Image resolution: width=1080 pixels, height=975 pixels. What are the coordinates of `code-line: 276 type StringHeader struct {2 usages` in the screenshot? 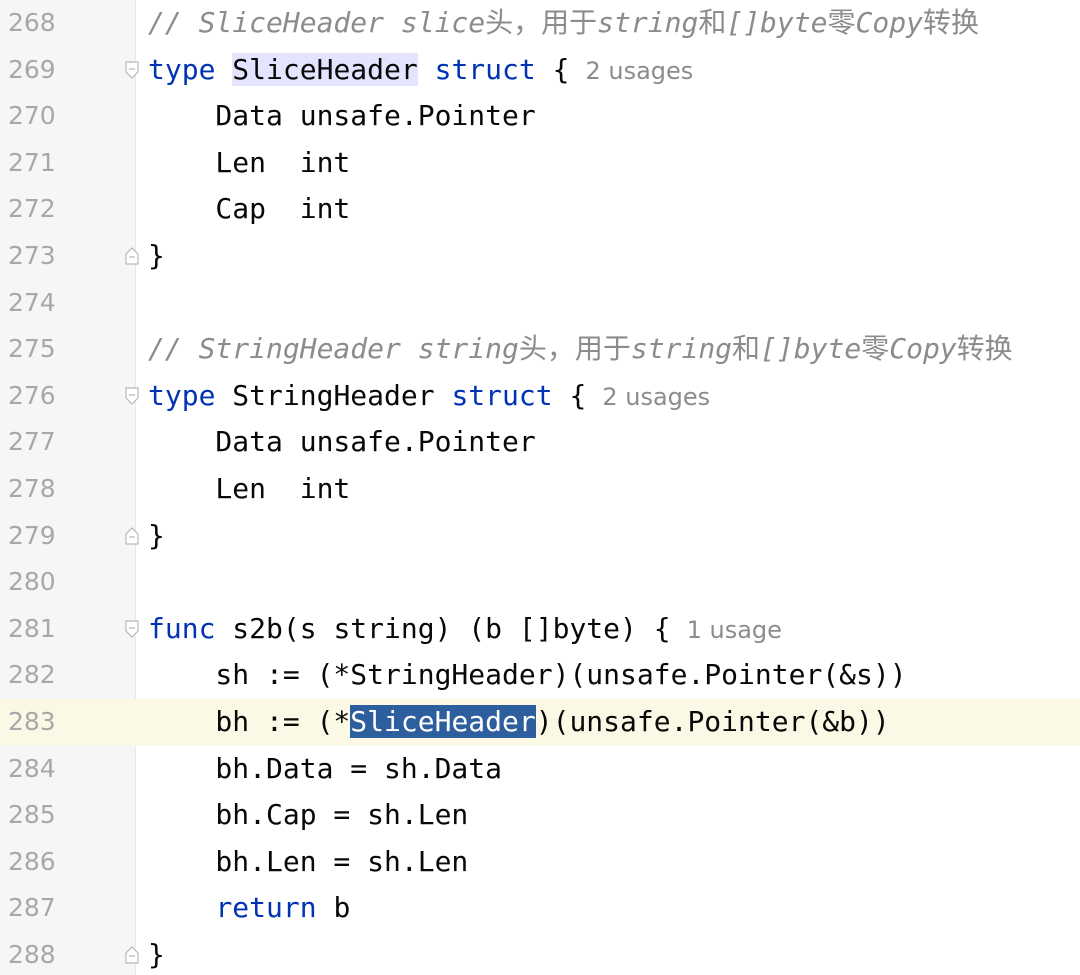 It's located at (540, 396).